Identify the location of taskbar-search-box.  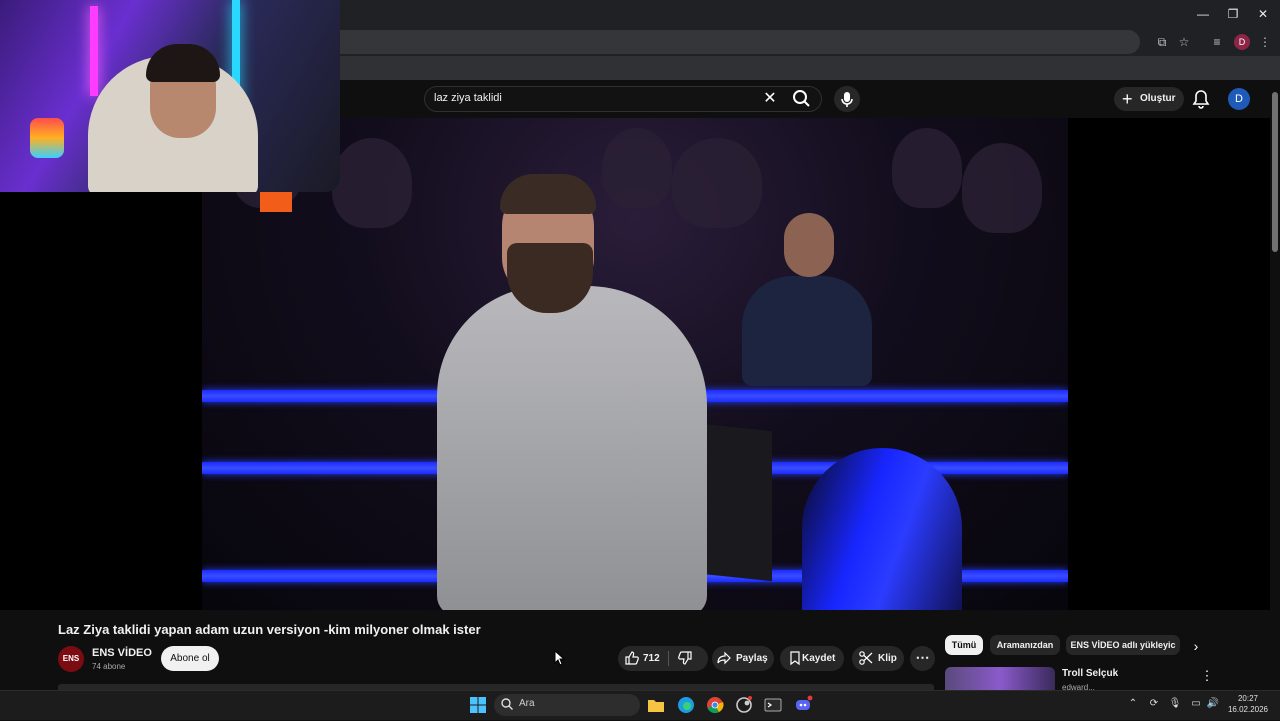
(567, 705).